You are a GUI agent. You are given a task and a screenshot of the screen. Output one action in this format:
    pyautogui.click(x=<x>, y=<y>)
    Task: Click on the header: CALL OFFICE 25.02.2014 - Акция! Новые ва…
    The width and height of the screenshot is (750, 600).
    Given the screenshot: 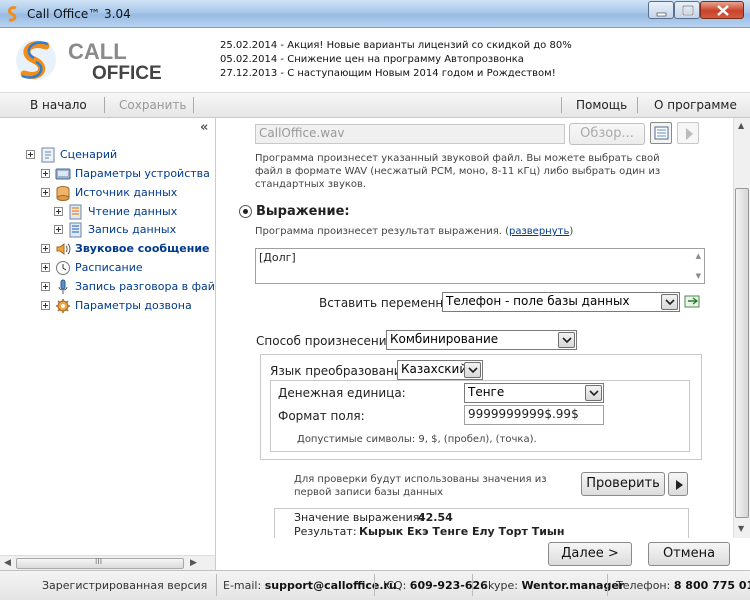 What is the action you would take?
    pyautogui.click(x=375, y=60)
    